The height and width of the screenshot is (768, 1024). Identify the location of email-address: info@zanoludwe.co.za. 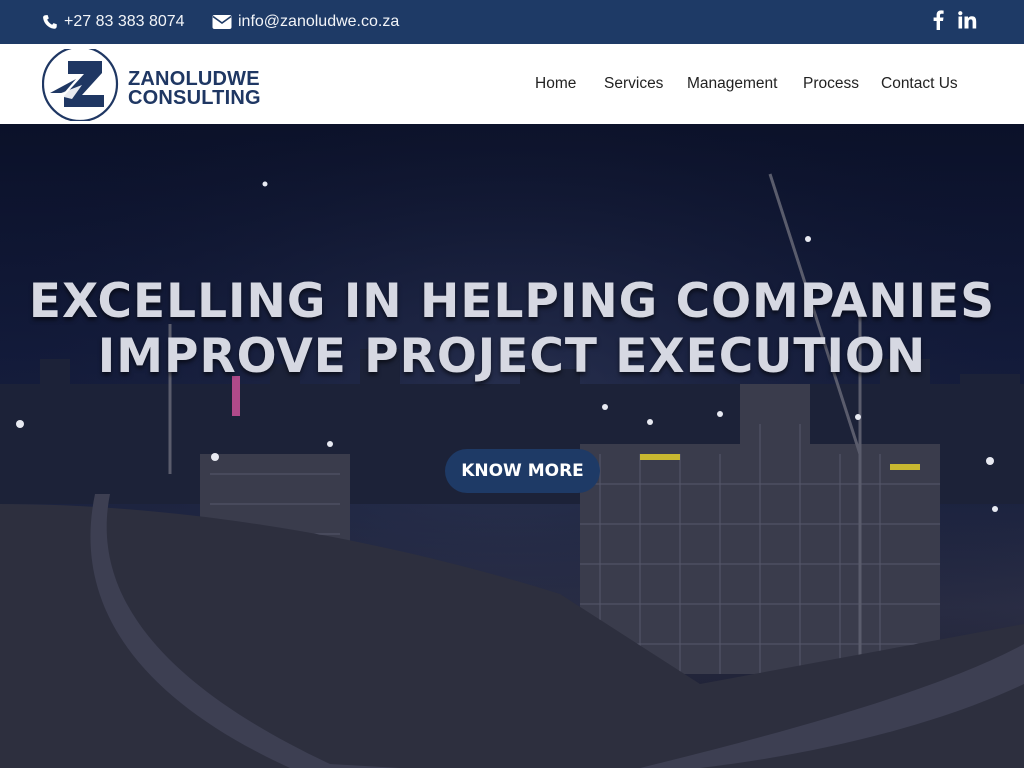
(319, 21).